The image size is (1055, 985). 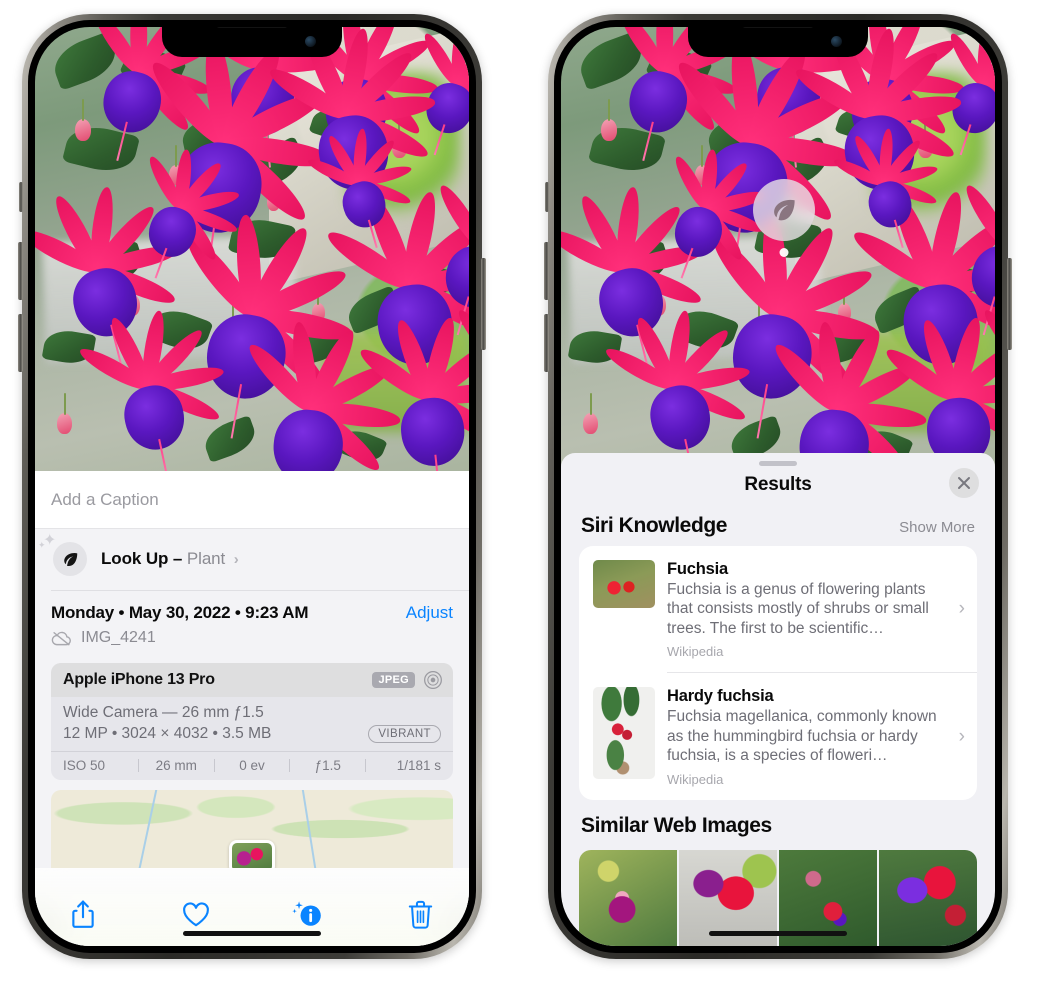 What do you see at coordinates (252, 42) in the screenshot?
I see `notch-left` at bounding box center [252, 42].